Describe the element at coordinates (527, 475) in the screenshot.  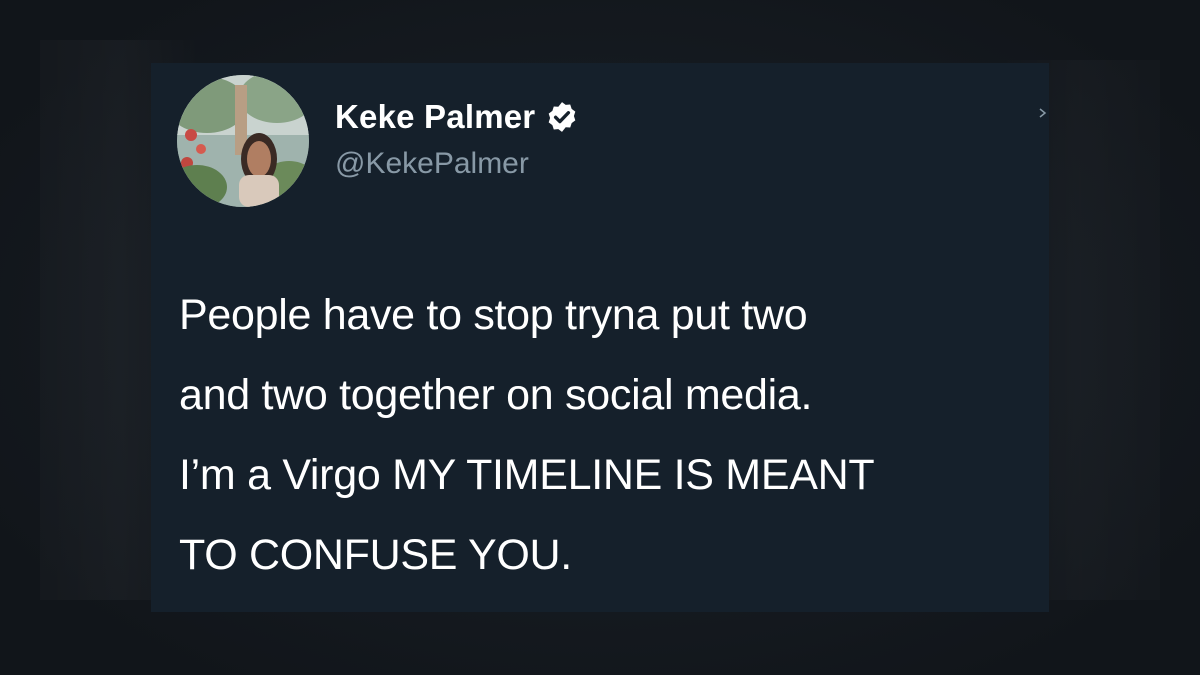
I see `tweet-text-line: I’m a Virgo MY TIMELINE IS MEANT` at that location.